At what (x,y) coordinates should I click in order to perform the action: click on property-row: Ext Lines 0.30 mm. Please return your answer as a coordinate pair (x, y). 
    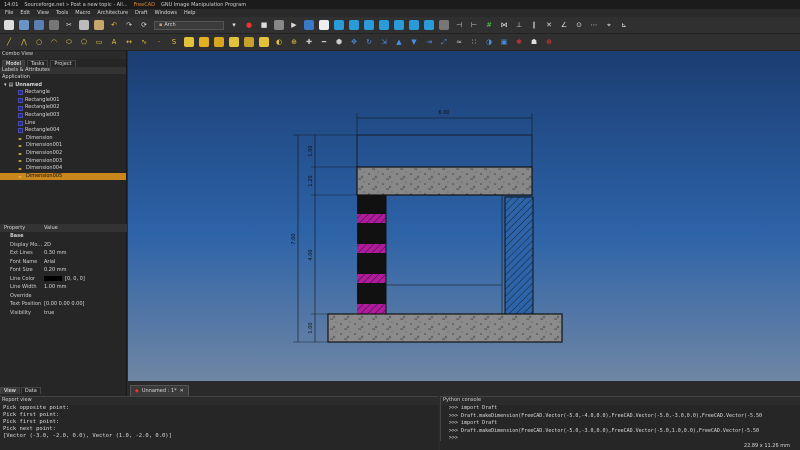
    Looking at the image, I should click on (63, 253).